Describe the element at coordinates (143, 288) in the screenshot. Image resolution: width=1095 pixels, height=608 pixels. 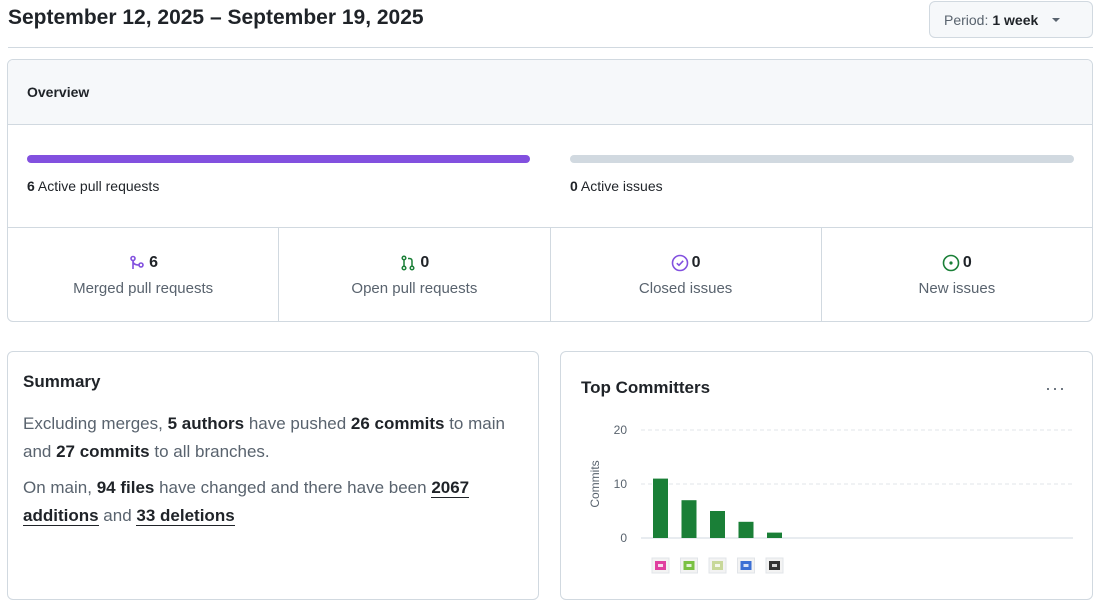
I see `merged-pr-label: Merged pull requests` at that location.